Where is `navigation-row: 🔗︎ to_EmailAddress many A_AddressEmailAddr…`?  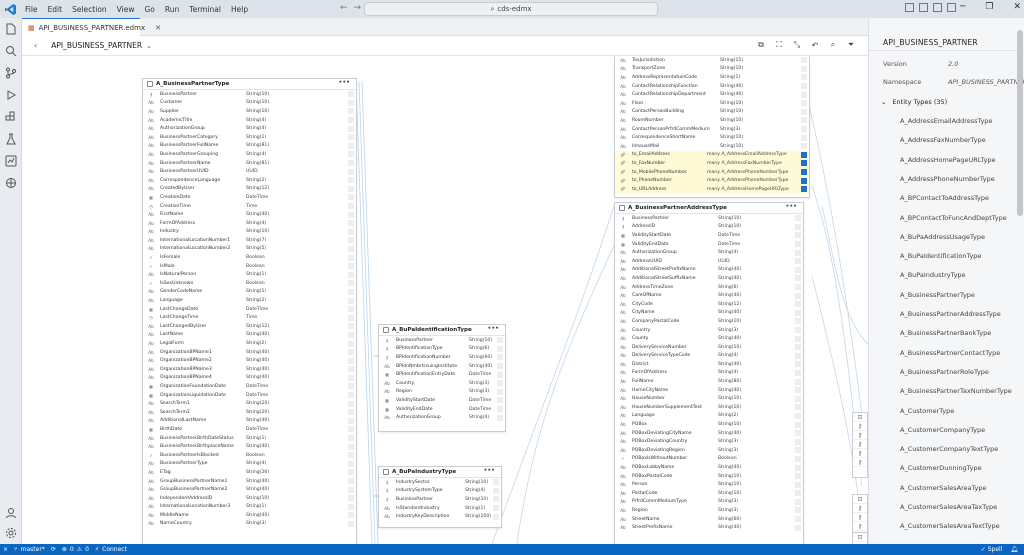 navigation-row: 🔗︎ to_EmailAddress many A_AddressEmailAddr… is located at coordinates (712, 155).